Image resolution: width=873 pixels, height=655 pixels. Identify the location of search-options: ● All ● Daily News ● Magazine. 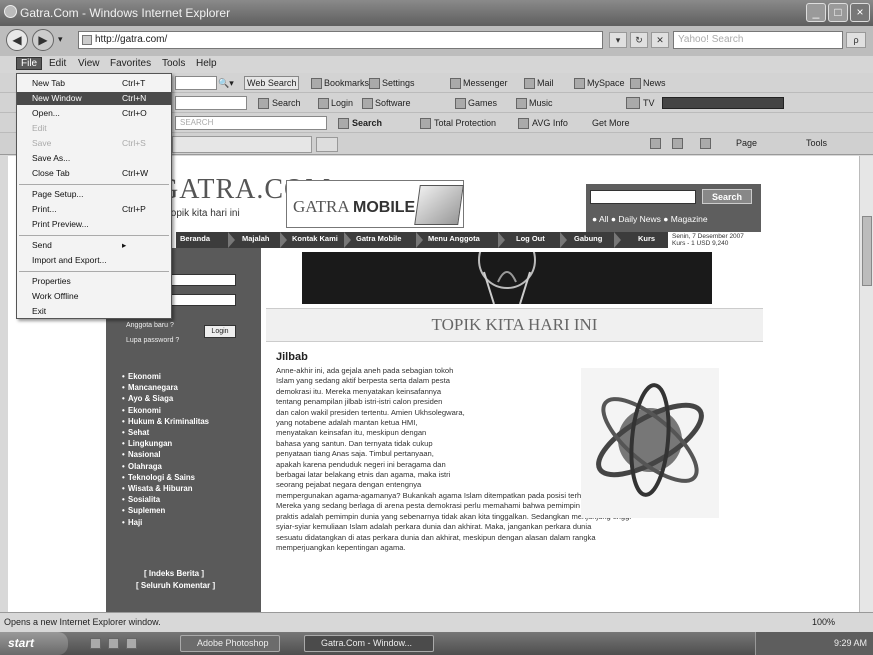
(650, 219).